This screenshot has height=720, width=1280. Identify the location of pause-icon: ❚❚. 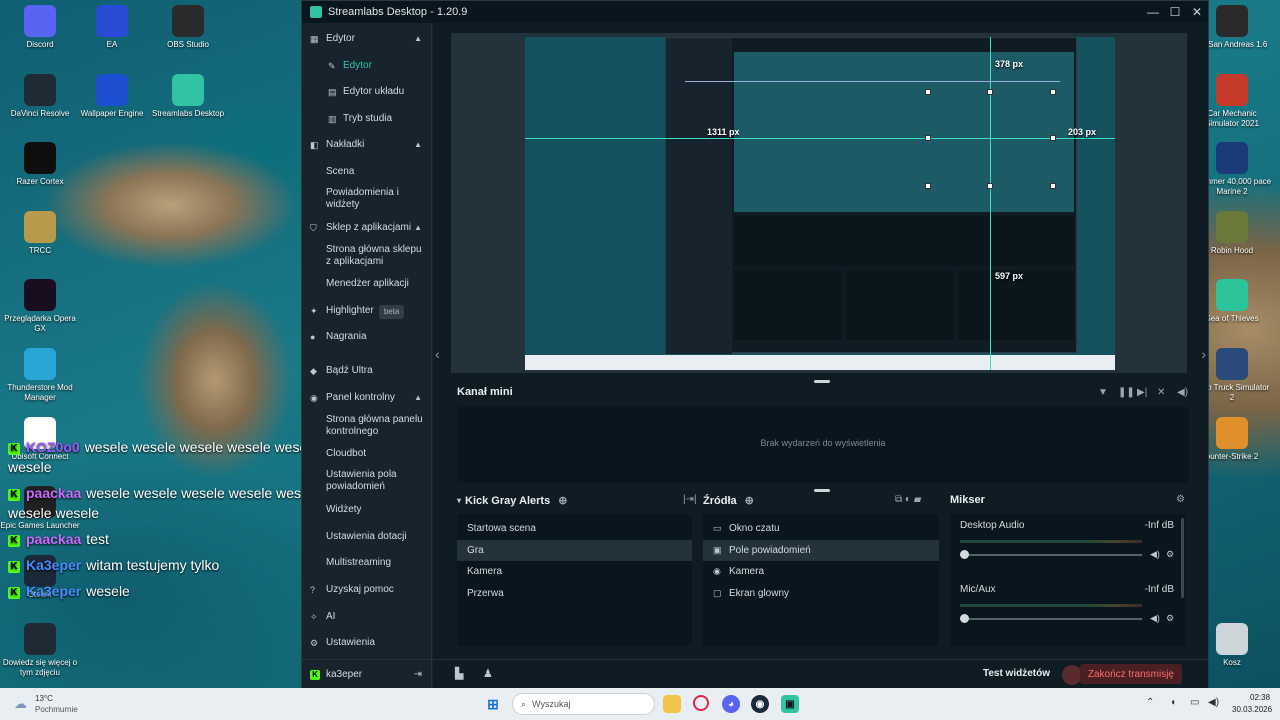
(1126, 392).